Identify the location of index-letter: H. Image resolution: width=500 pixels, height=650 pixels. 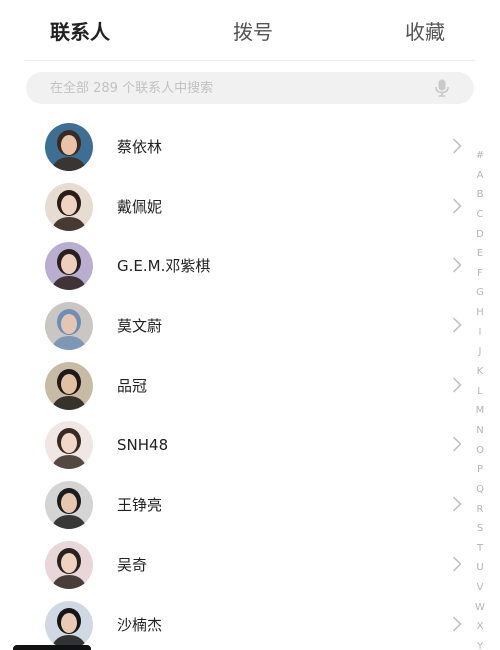
(480, 313).